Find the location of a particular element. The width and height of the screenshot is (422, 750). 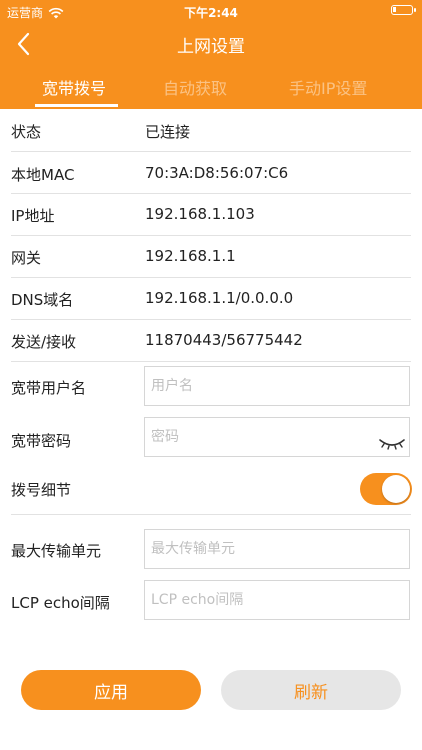

status-row: 状态 已连接 is located at coordinates (211, 130).